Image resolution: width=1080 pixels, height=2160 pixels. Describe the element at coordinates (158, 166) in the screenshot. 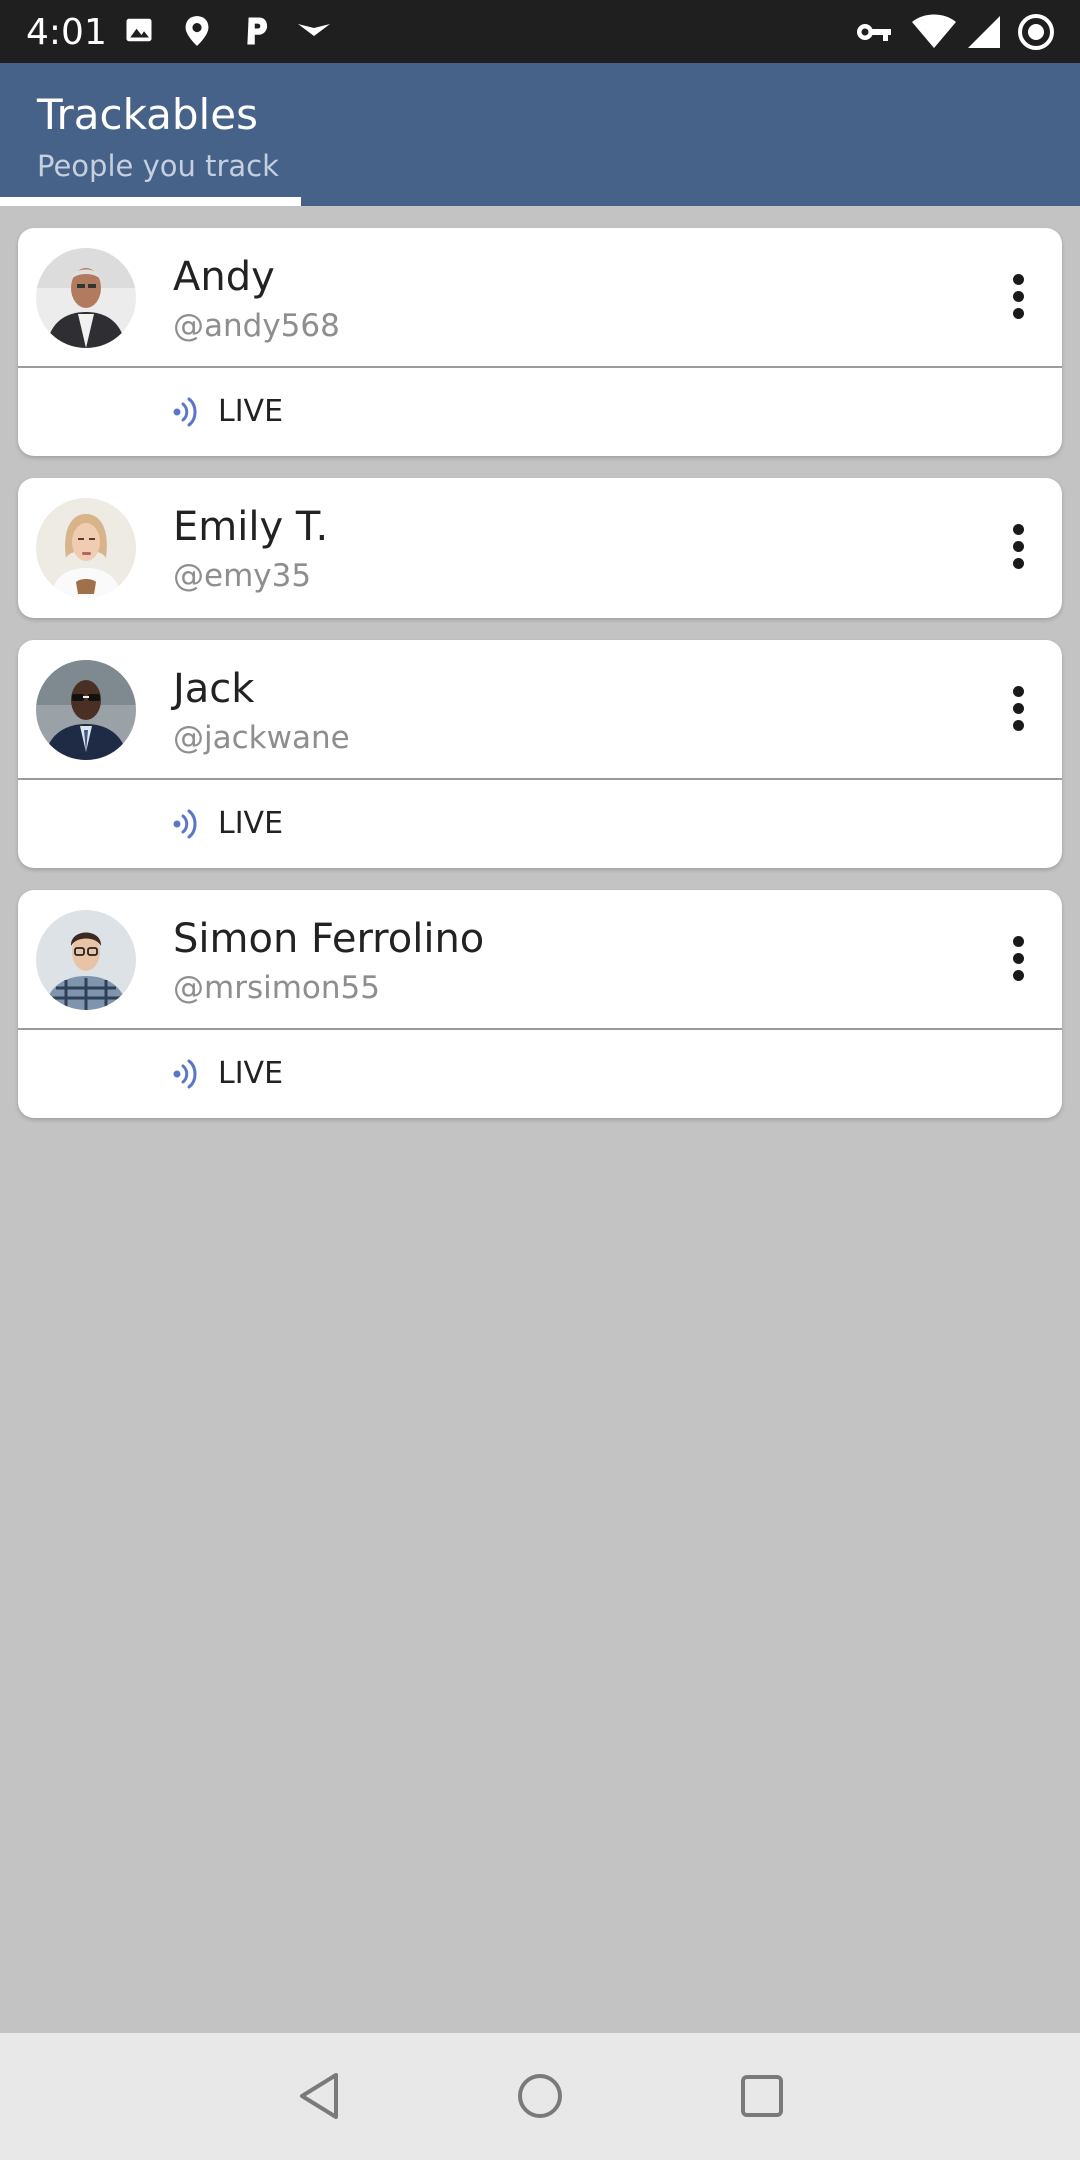

I see `tab-people-you-track: People you track` at that location.